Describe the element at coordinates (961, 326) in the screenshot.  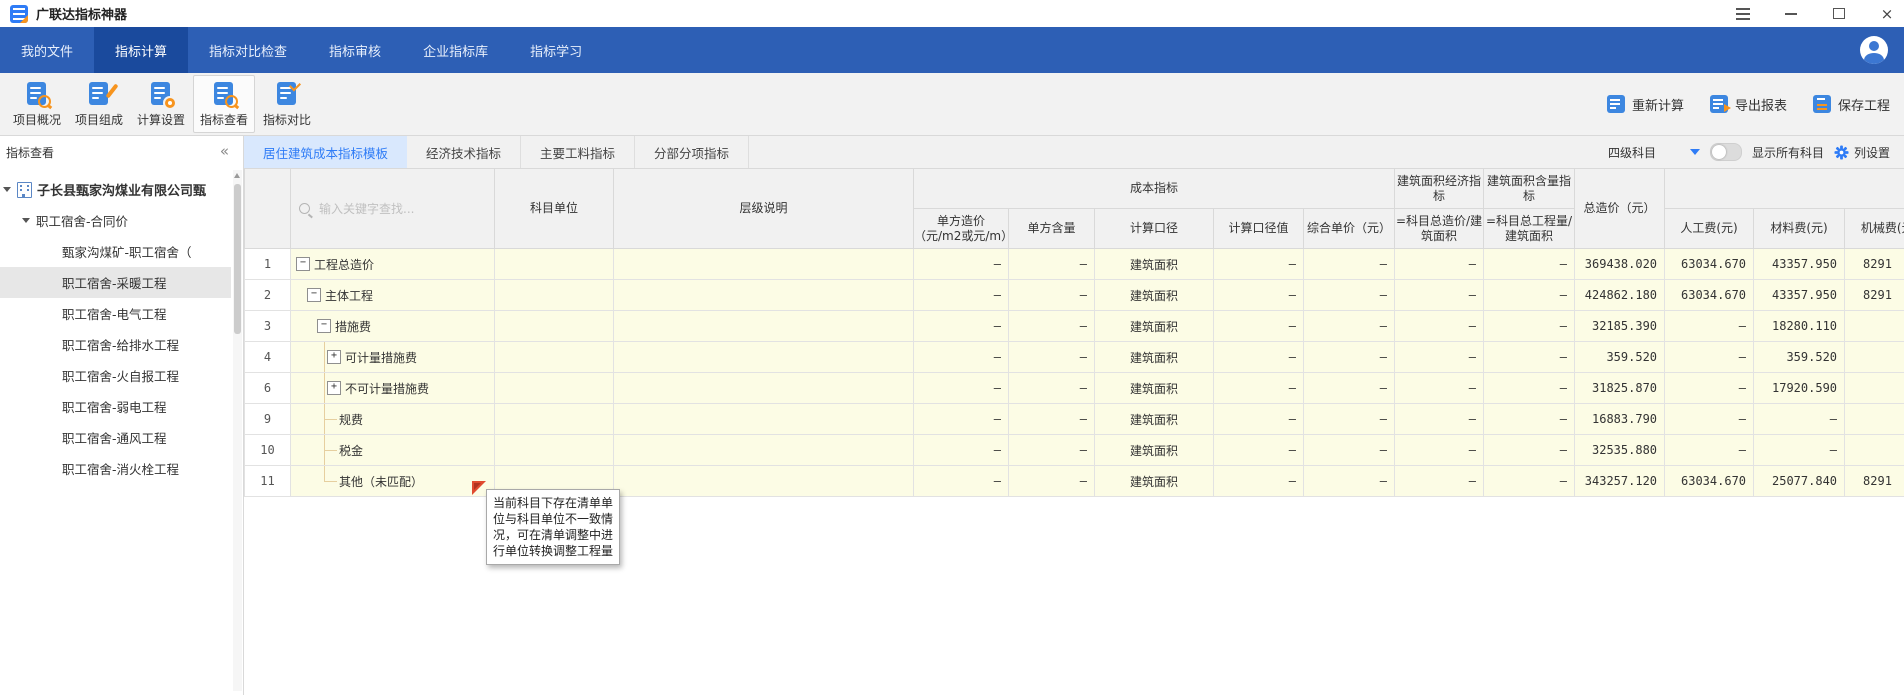
I see `unit-price-cell: –` at that location.